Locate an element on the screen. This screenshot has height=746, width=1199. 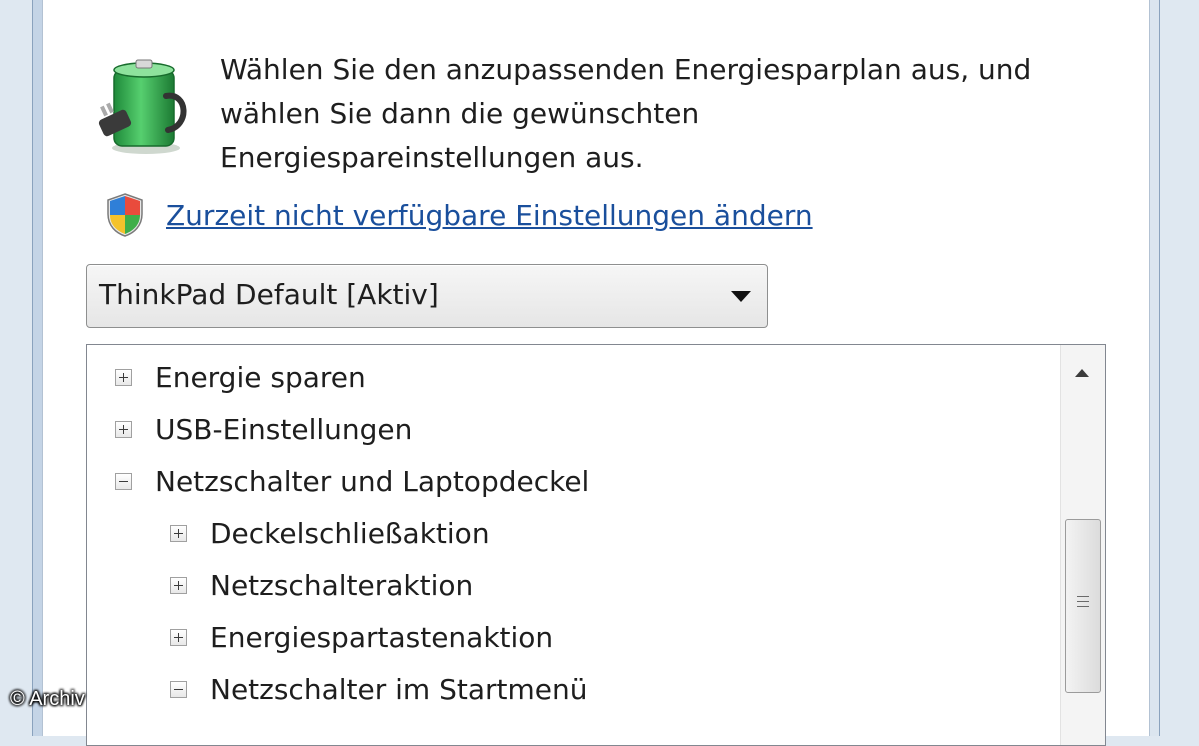
tree-item-label: USB-Einstellungen is located at coordinates (284, 429).